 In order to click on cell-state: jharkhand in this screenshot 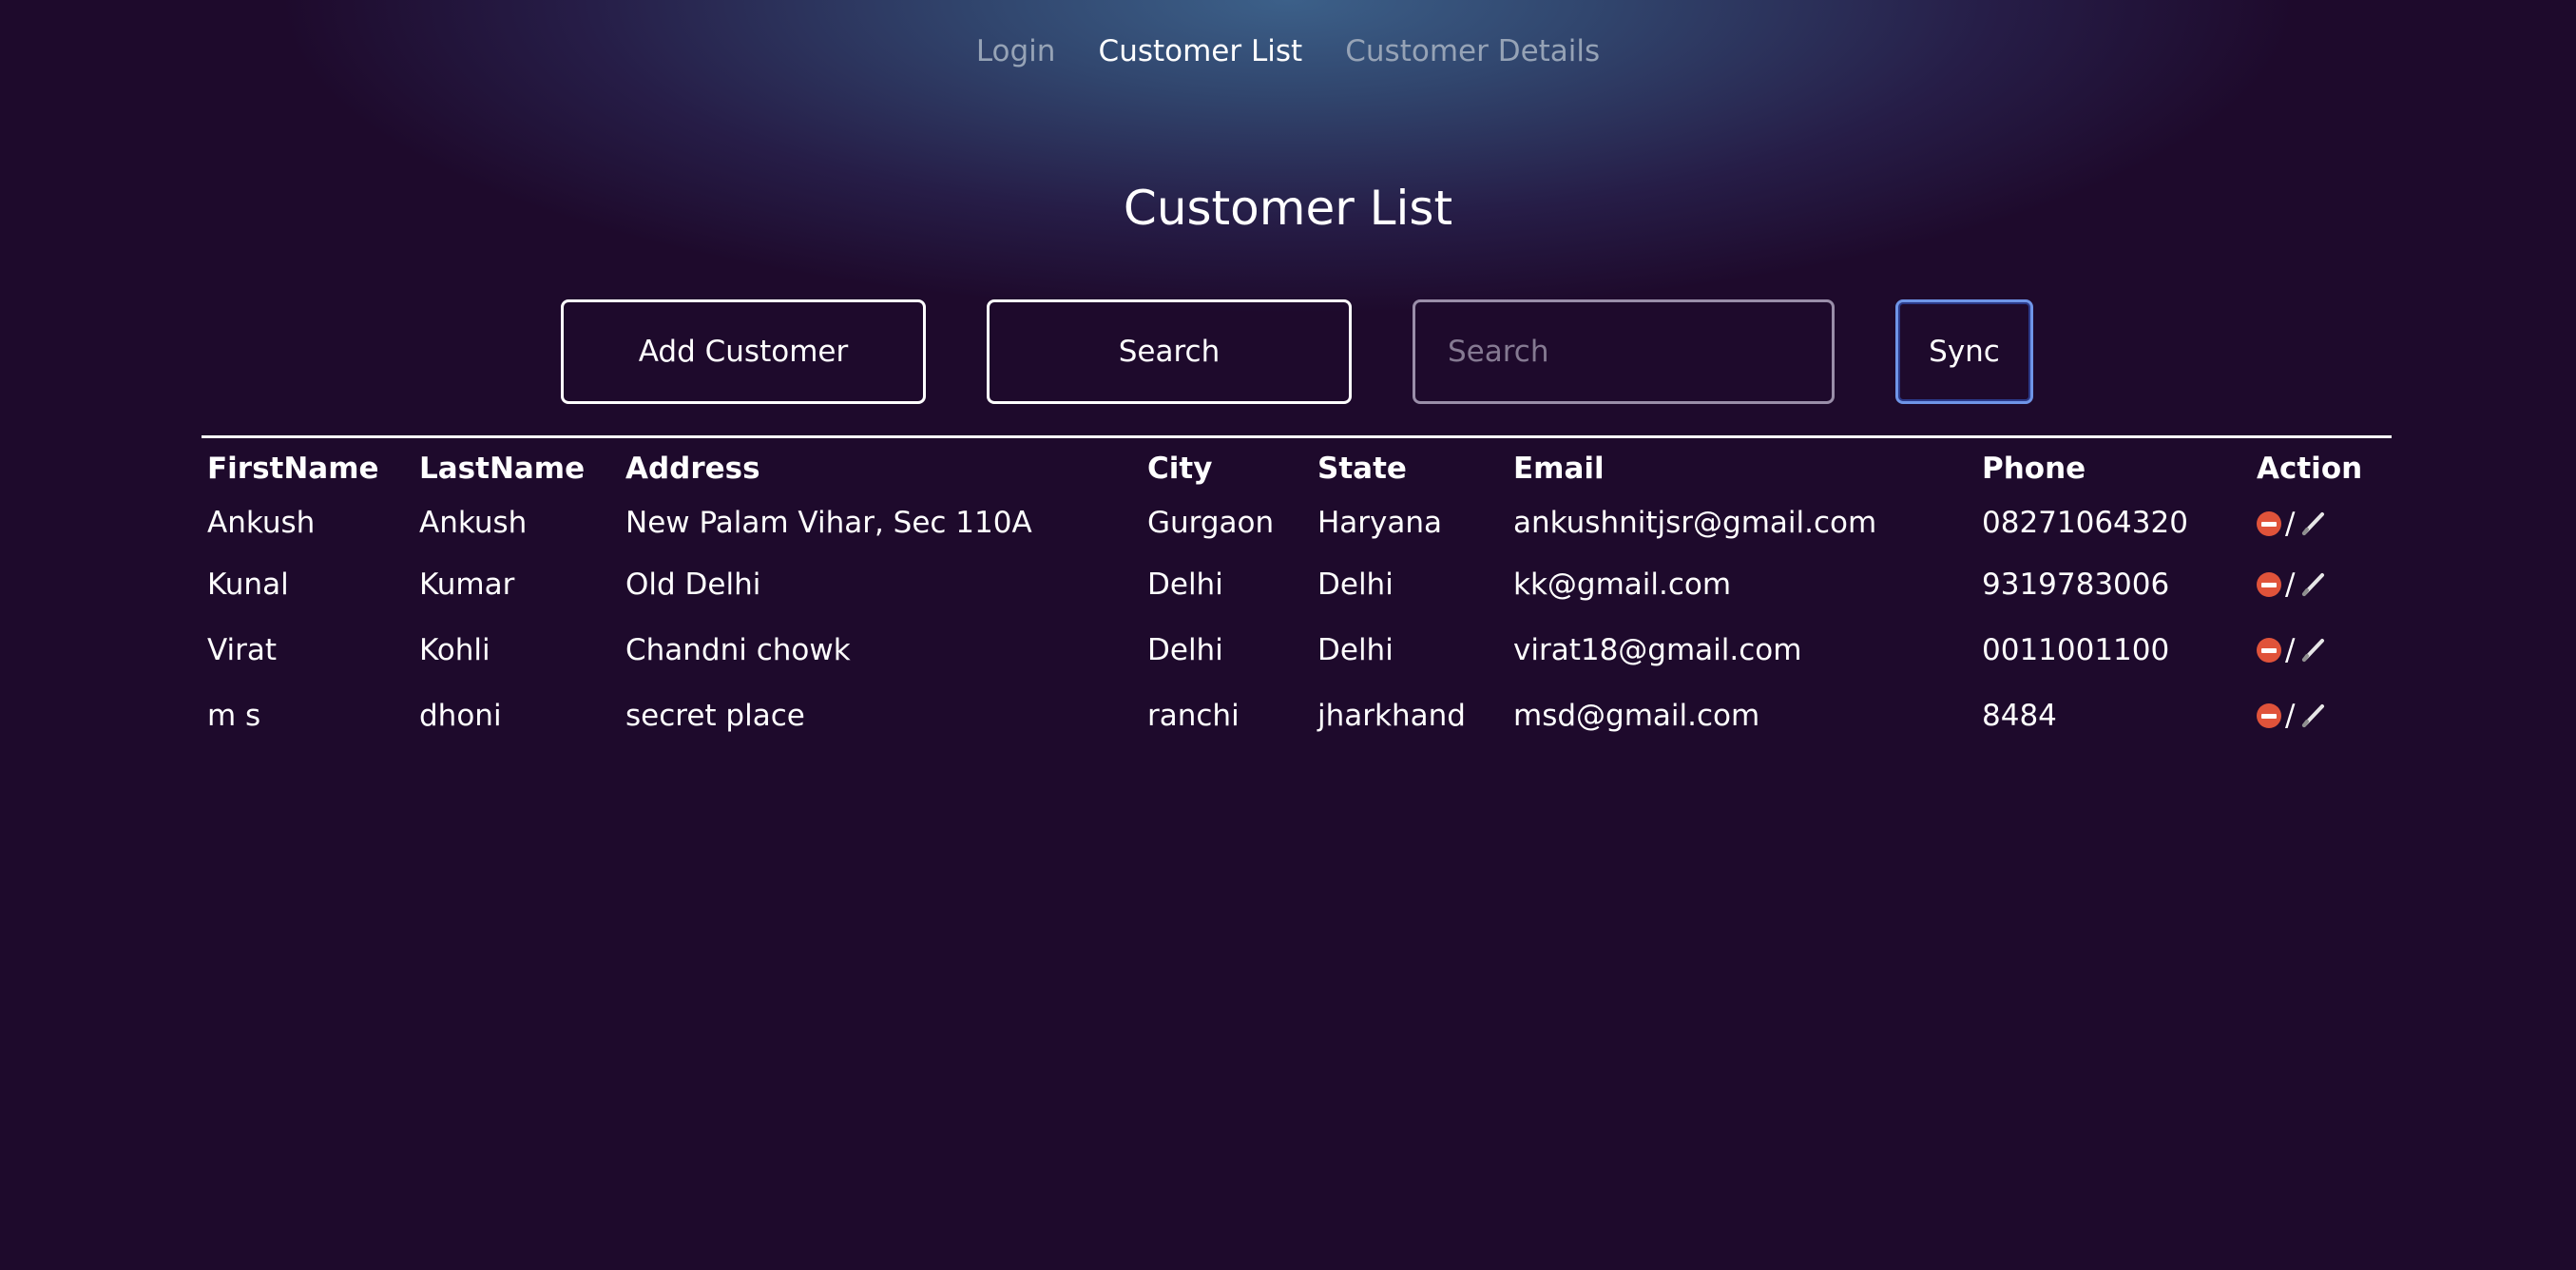, I will do `click(1391, 715)`.